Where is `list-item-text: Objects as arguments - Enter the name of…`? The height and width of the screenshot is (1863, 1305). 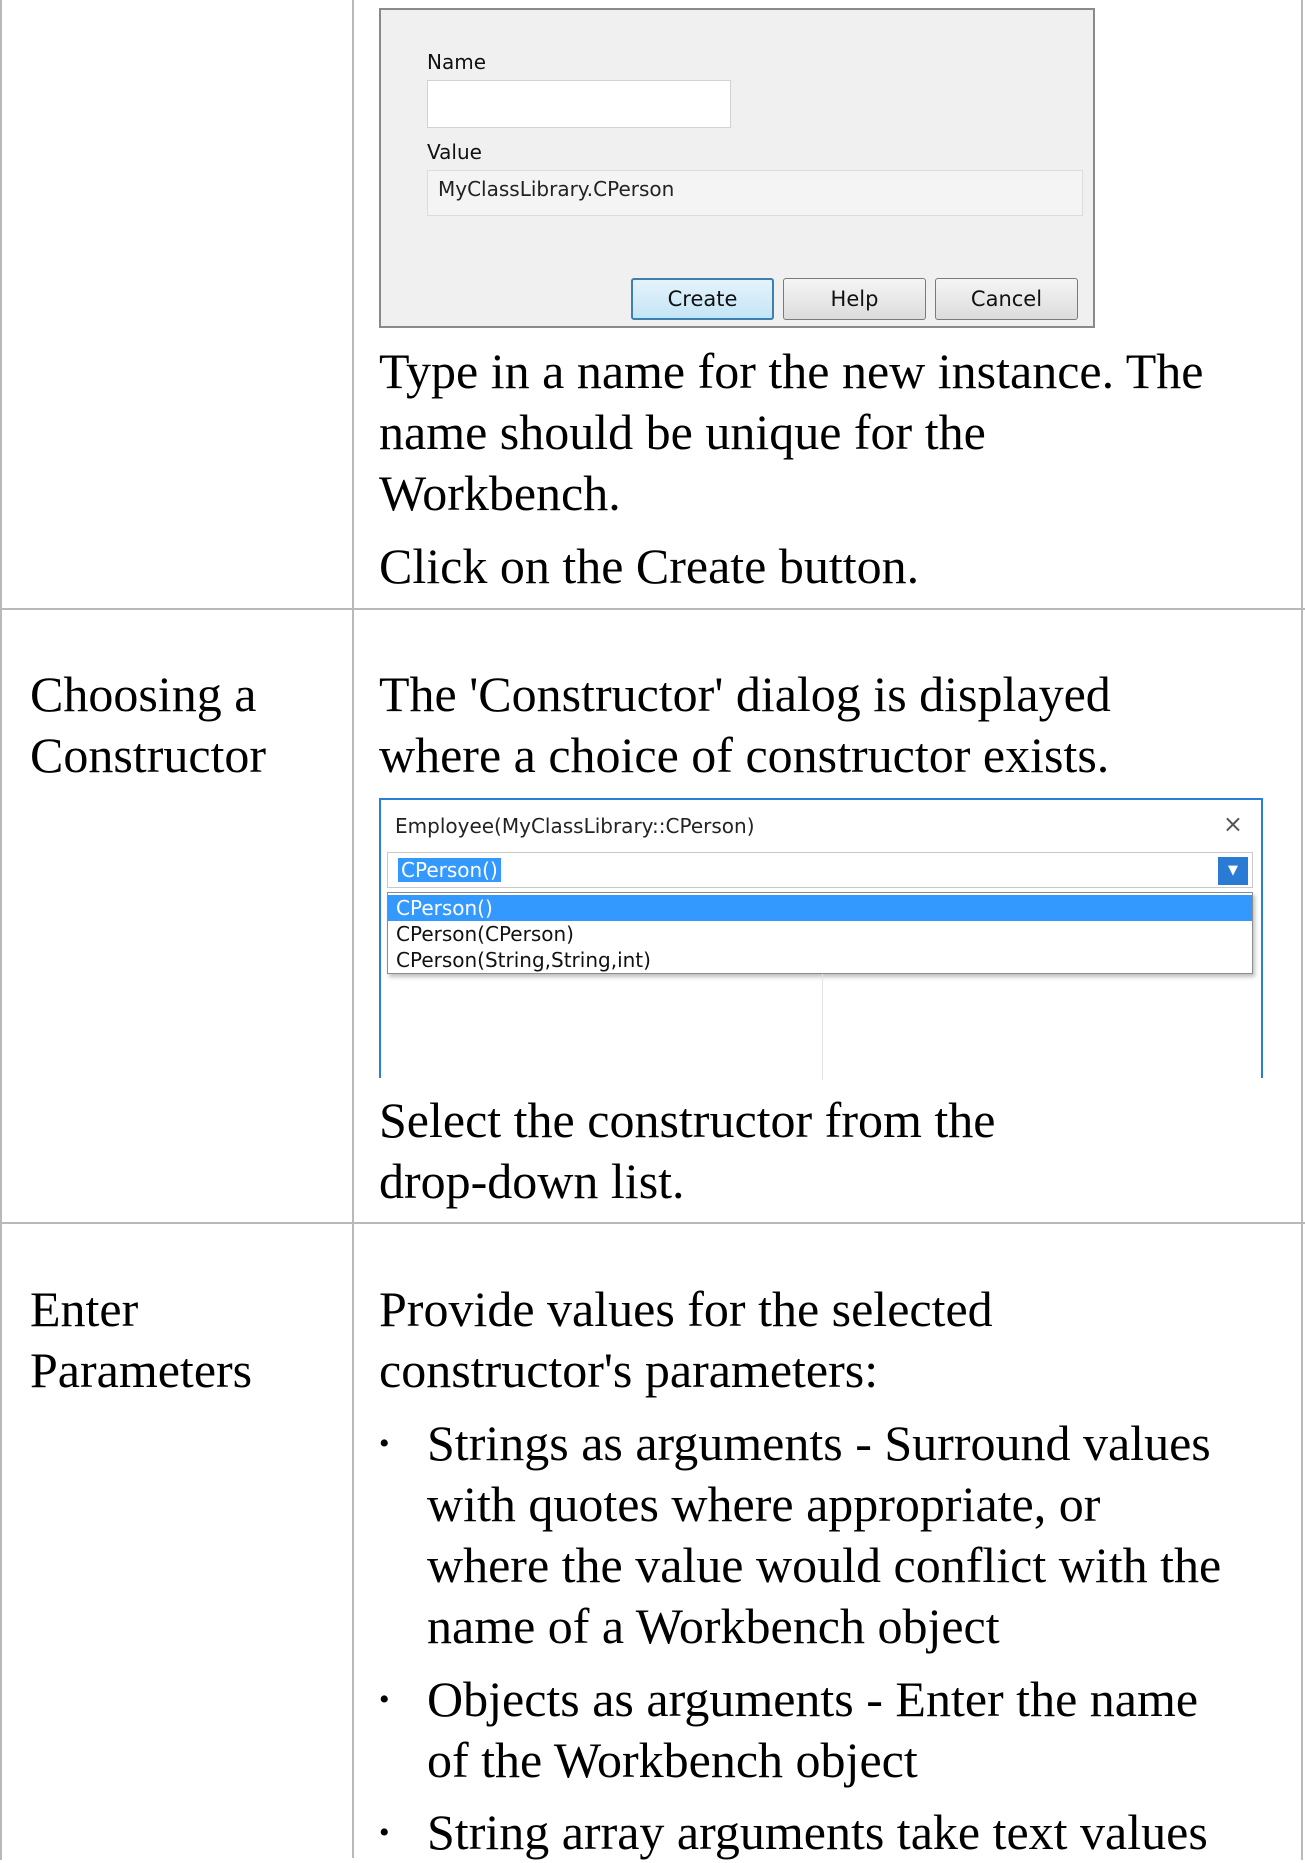 list-item-text: Objects as arguments - Enter the name of… is located at coordinates (857, 1730).